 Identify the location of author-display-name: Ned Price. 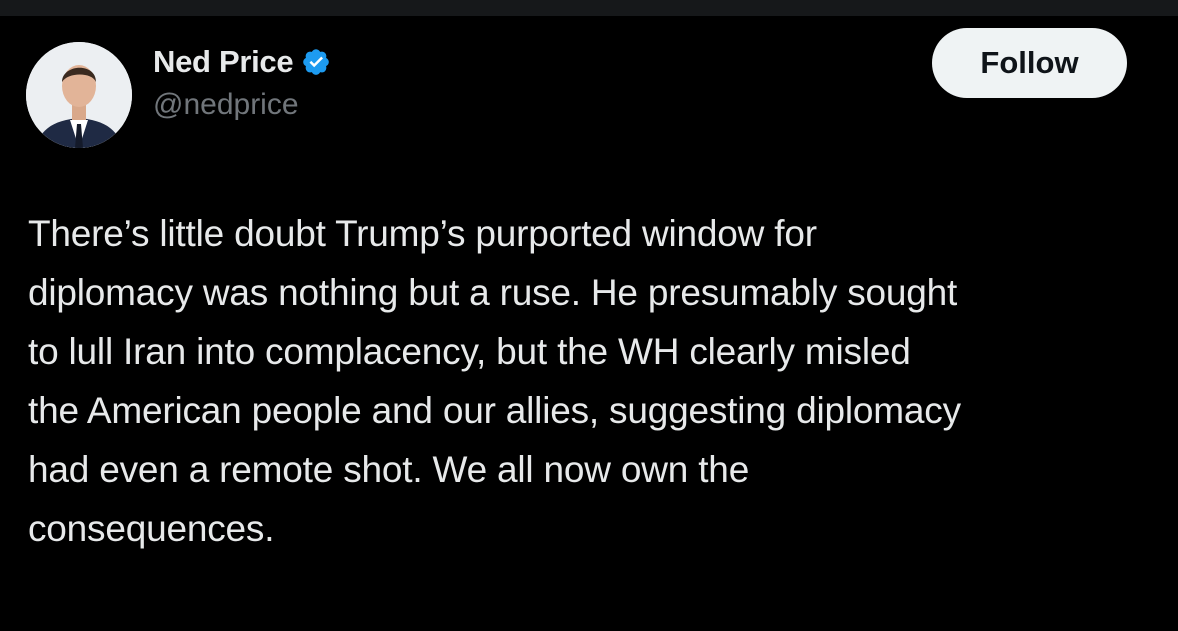
(223, 62).